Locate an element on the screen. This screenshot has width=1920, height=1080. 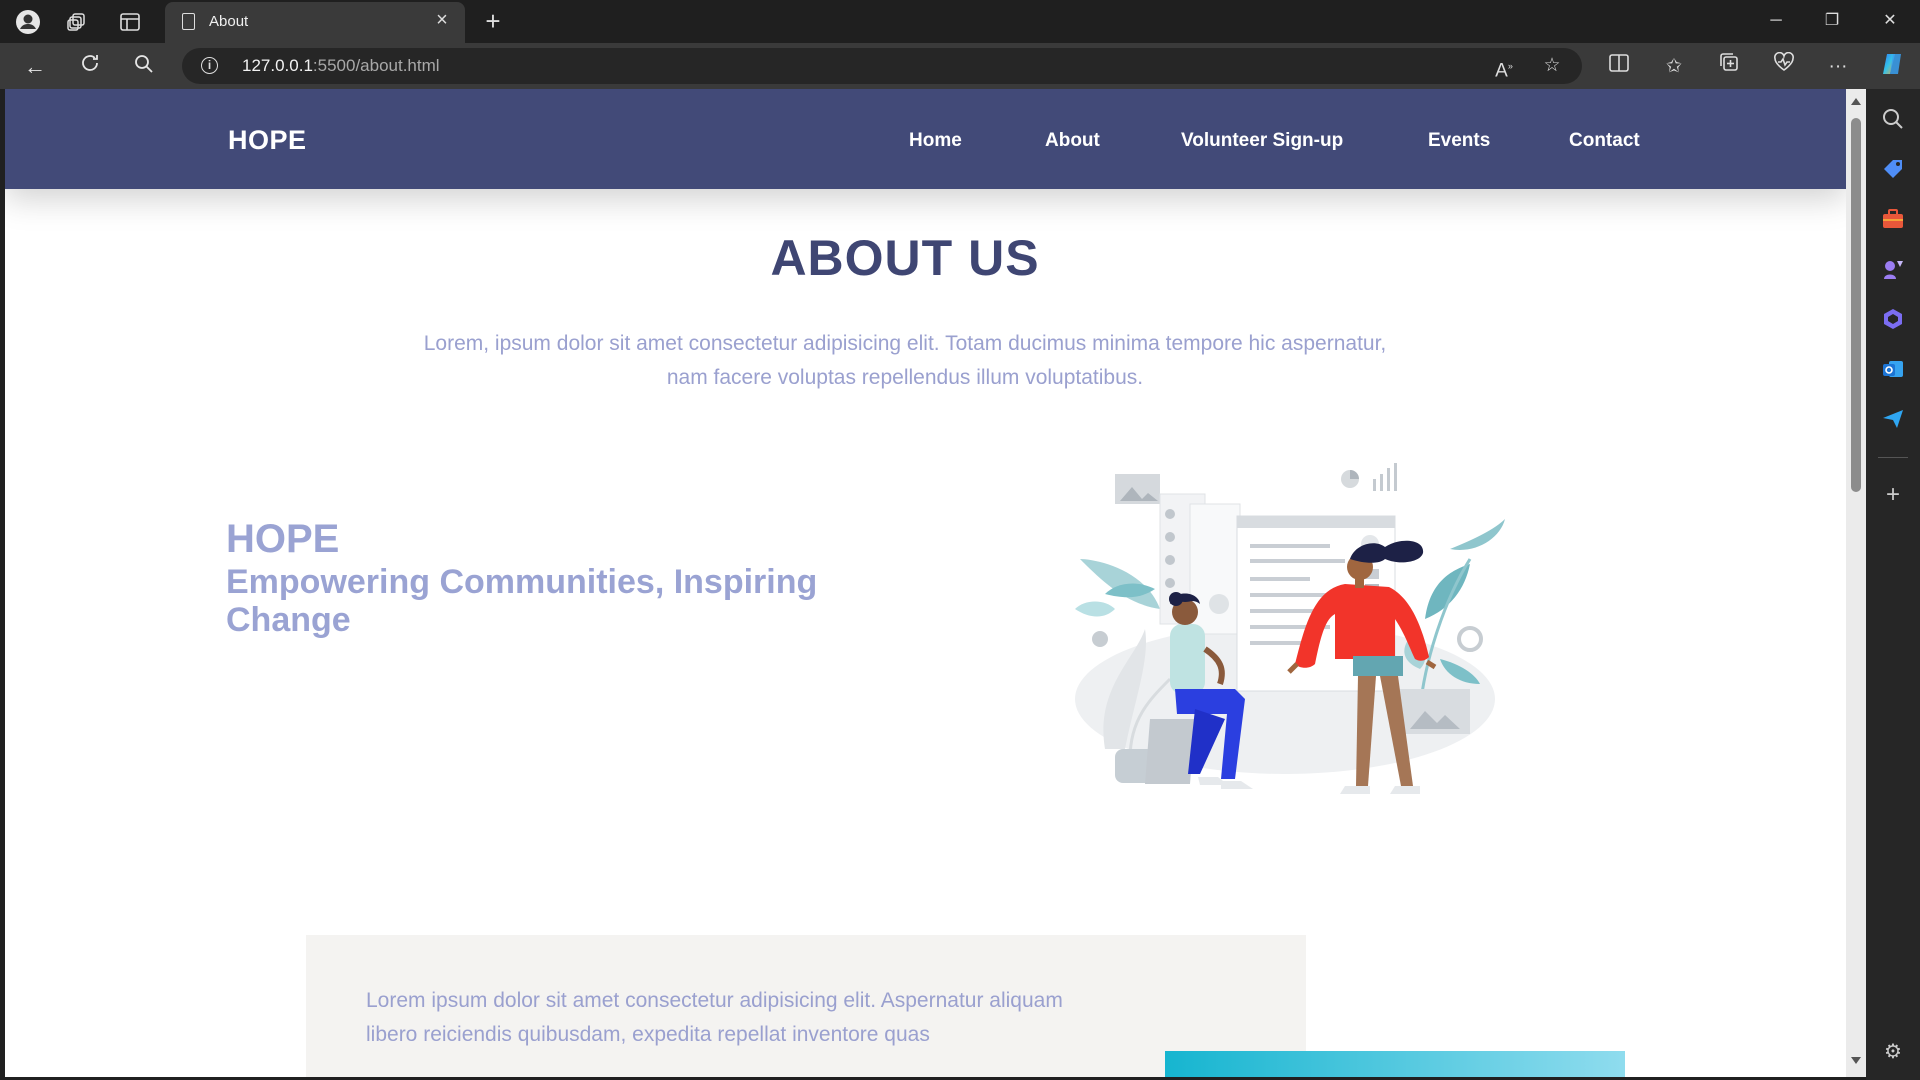
hero-tagline: Empowering Communities, Inspiring Change is located at coordinates (522, 601).